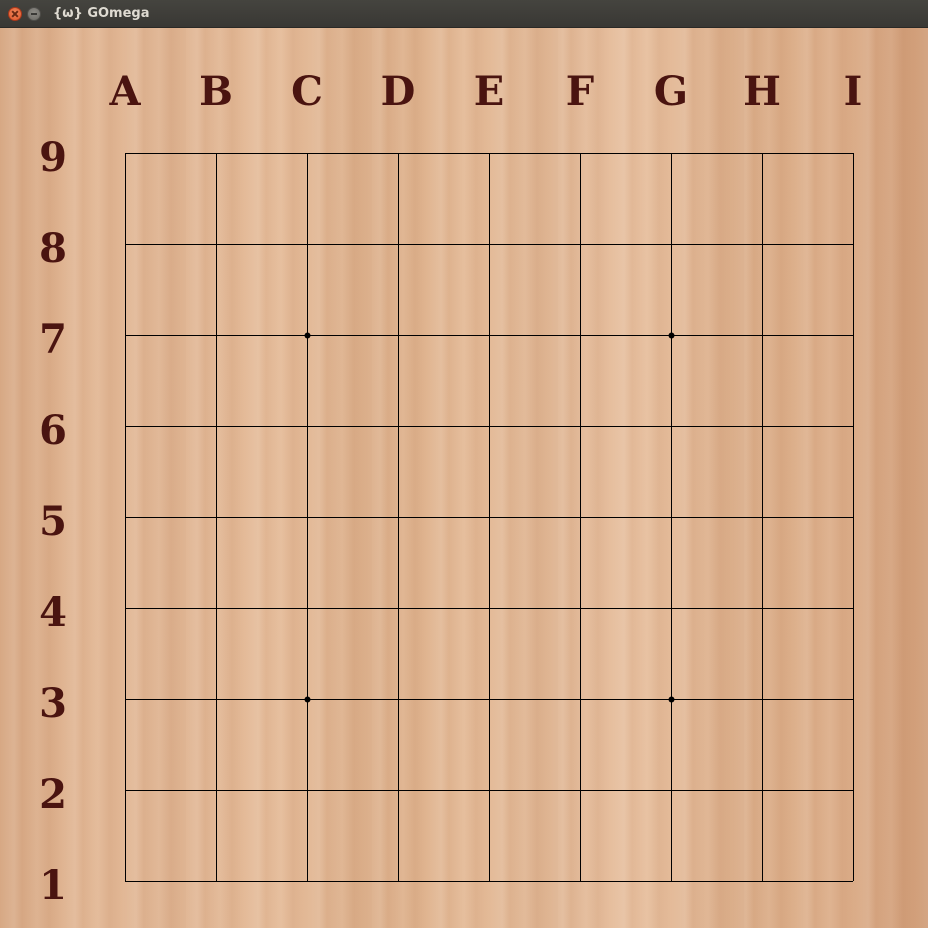  What do you see at coordinates (398, 608) in the screenshot?
I see `intersection-D4` at bounding box center [398, 608].